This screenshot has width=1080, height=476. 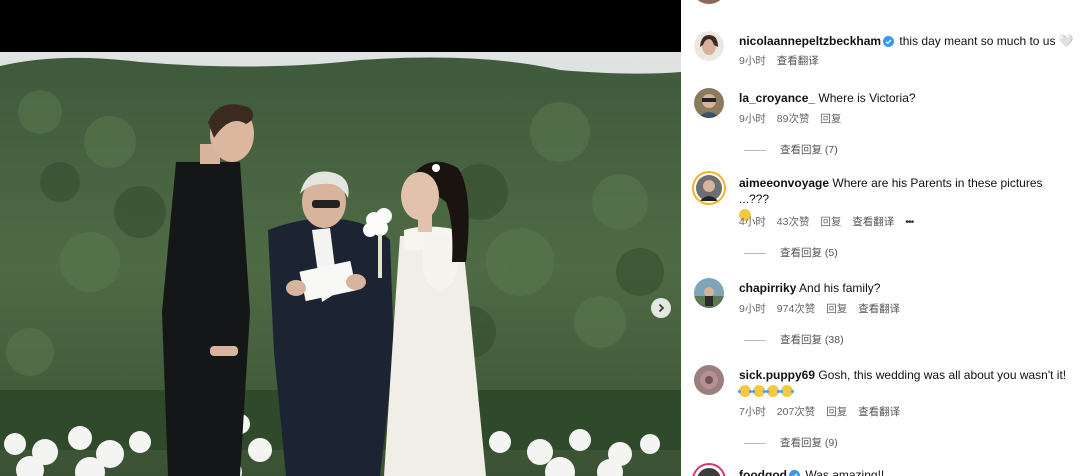 What do you see at coordinates (796, 309) in the screenshot?
I see `likes-count: 974次赞` at bounding box center [796, 309].